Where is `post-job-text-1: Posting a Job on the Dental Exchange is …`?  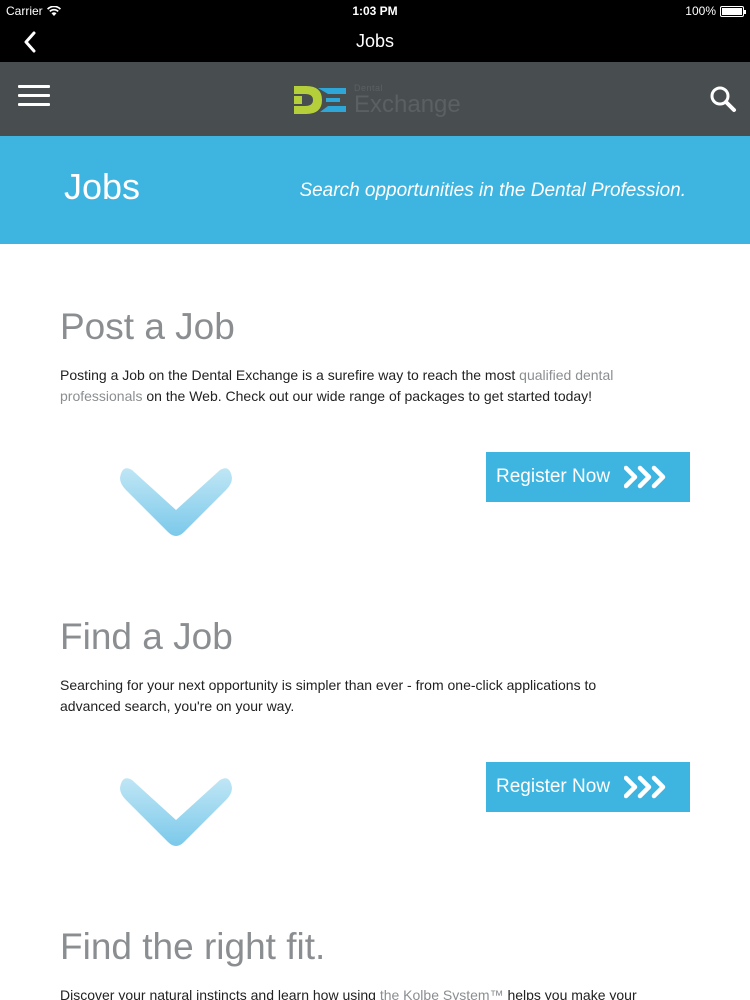
post-job-text-1: Posting a Job on the Dental Exchange is … is located at coordinates (290, 375).